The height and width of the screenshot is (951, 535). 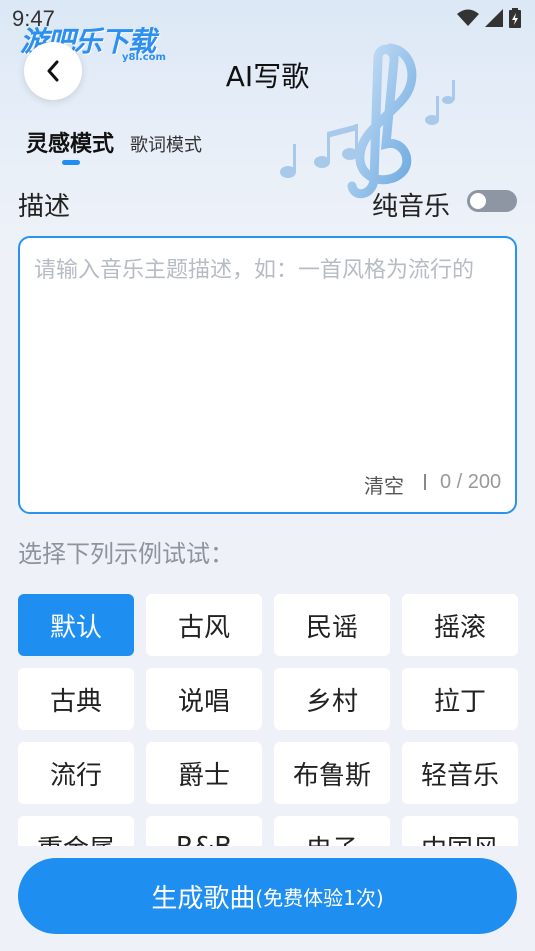 I want to click on style-chip: 电子, so click(x=332, y=831).